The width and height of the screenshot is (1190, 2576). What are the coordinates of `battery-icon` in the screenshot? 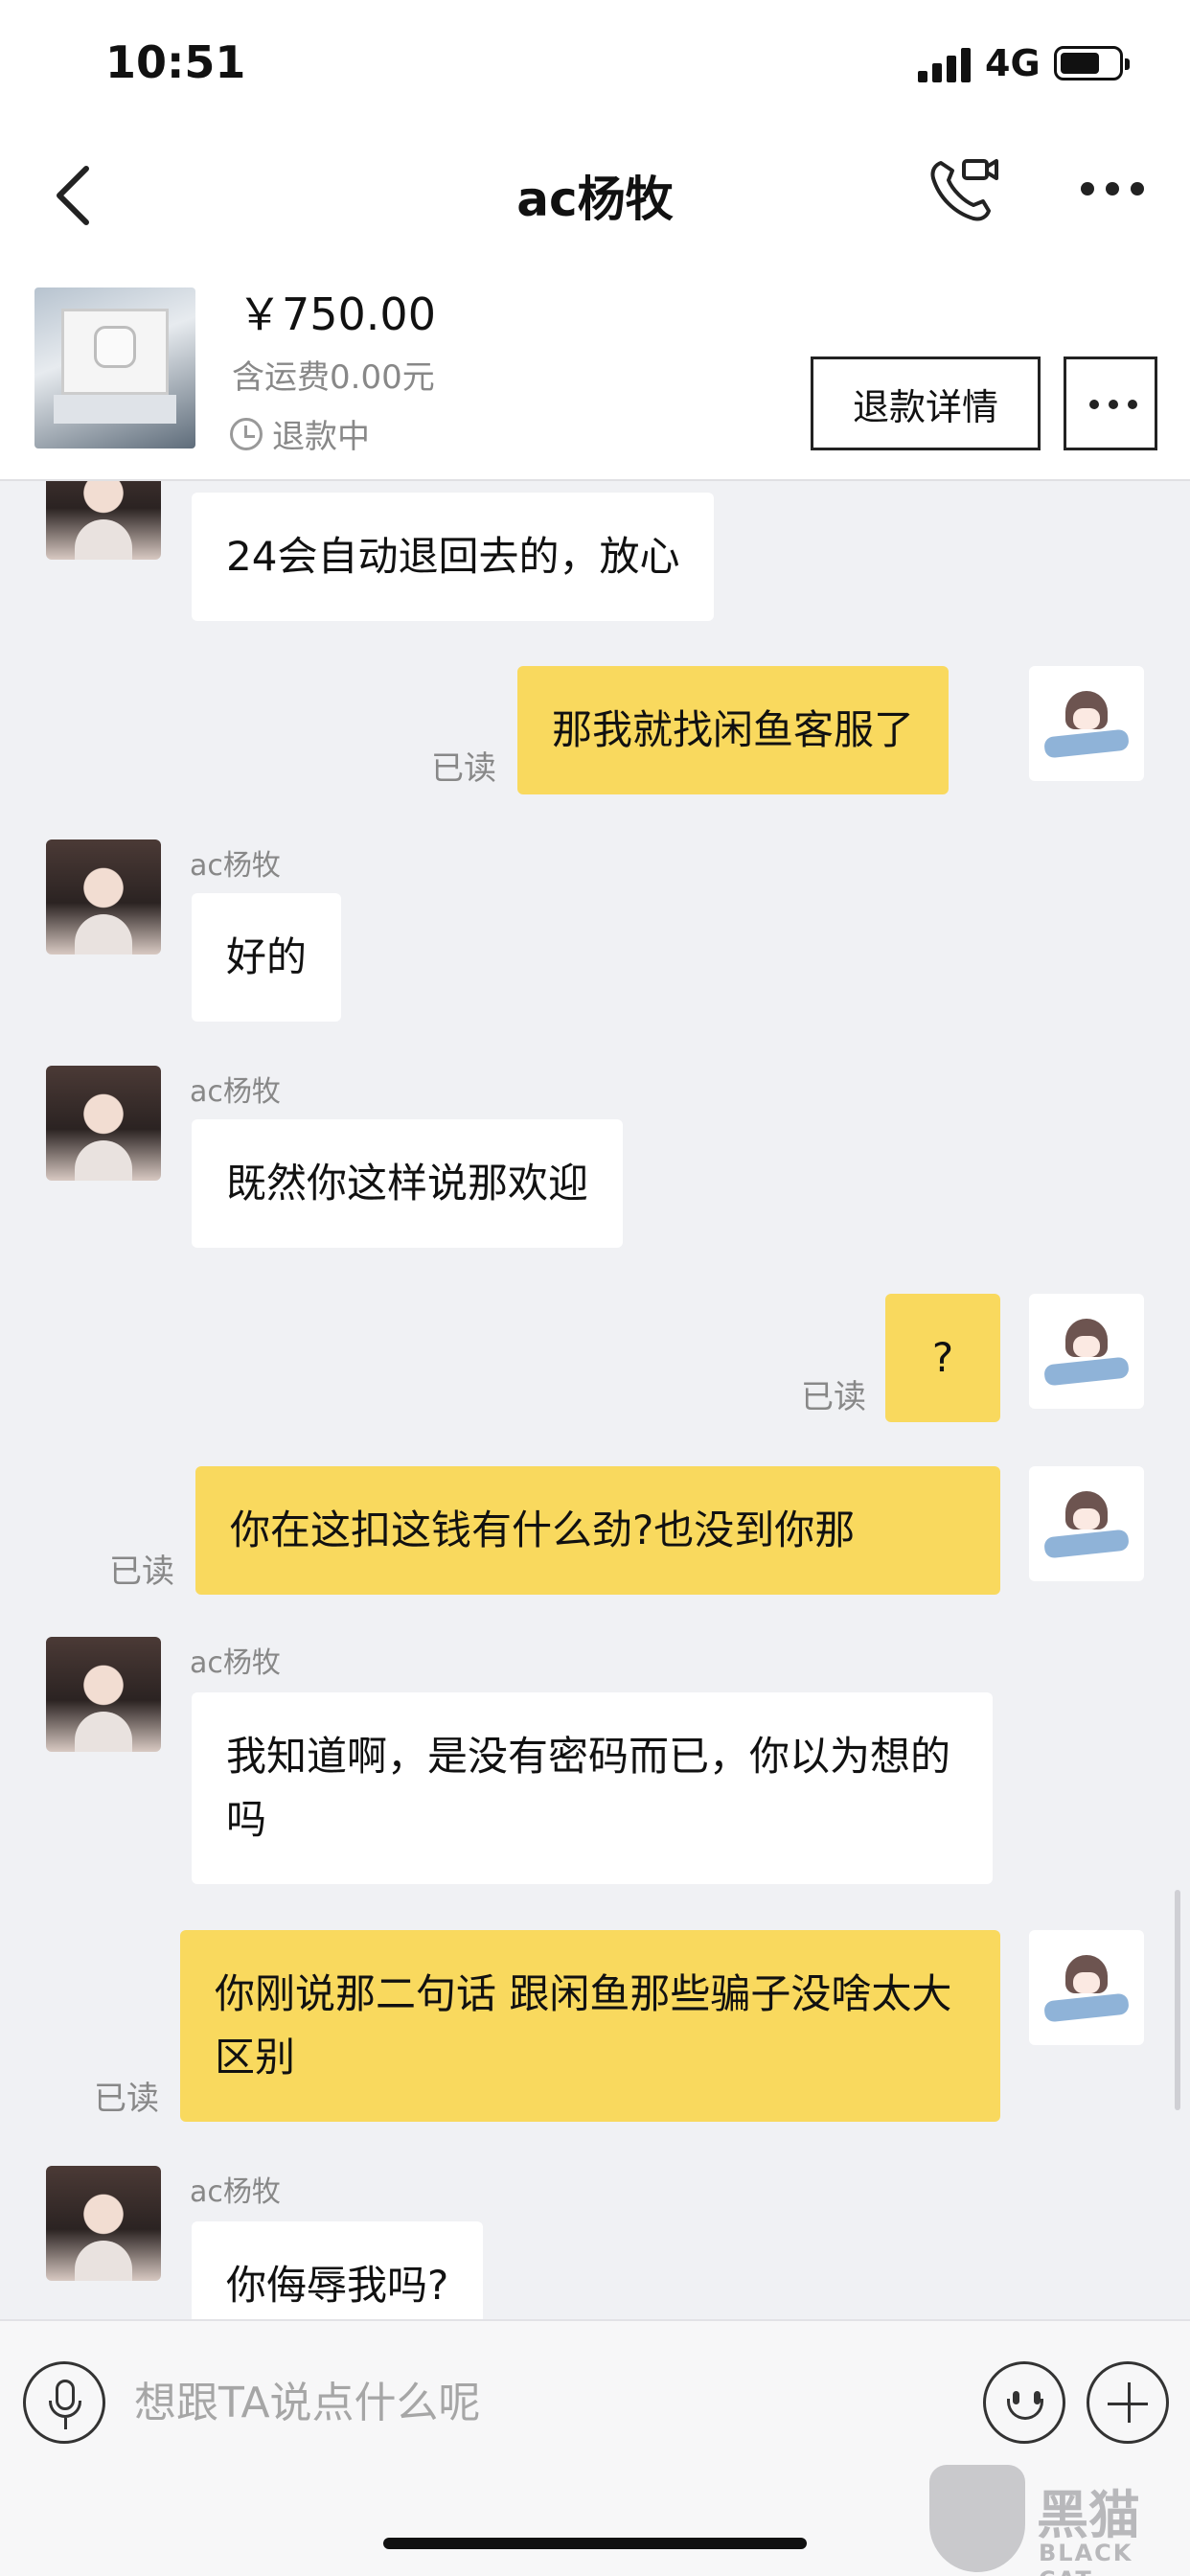 It's located at (1092, 63).